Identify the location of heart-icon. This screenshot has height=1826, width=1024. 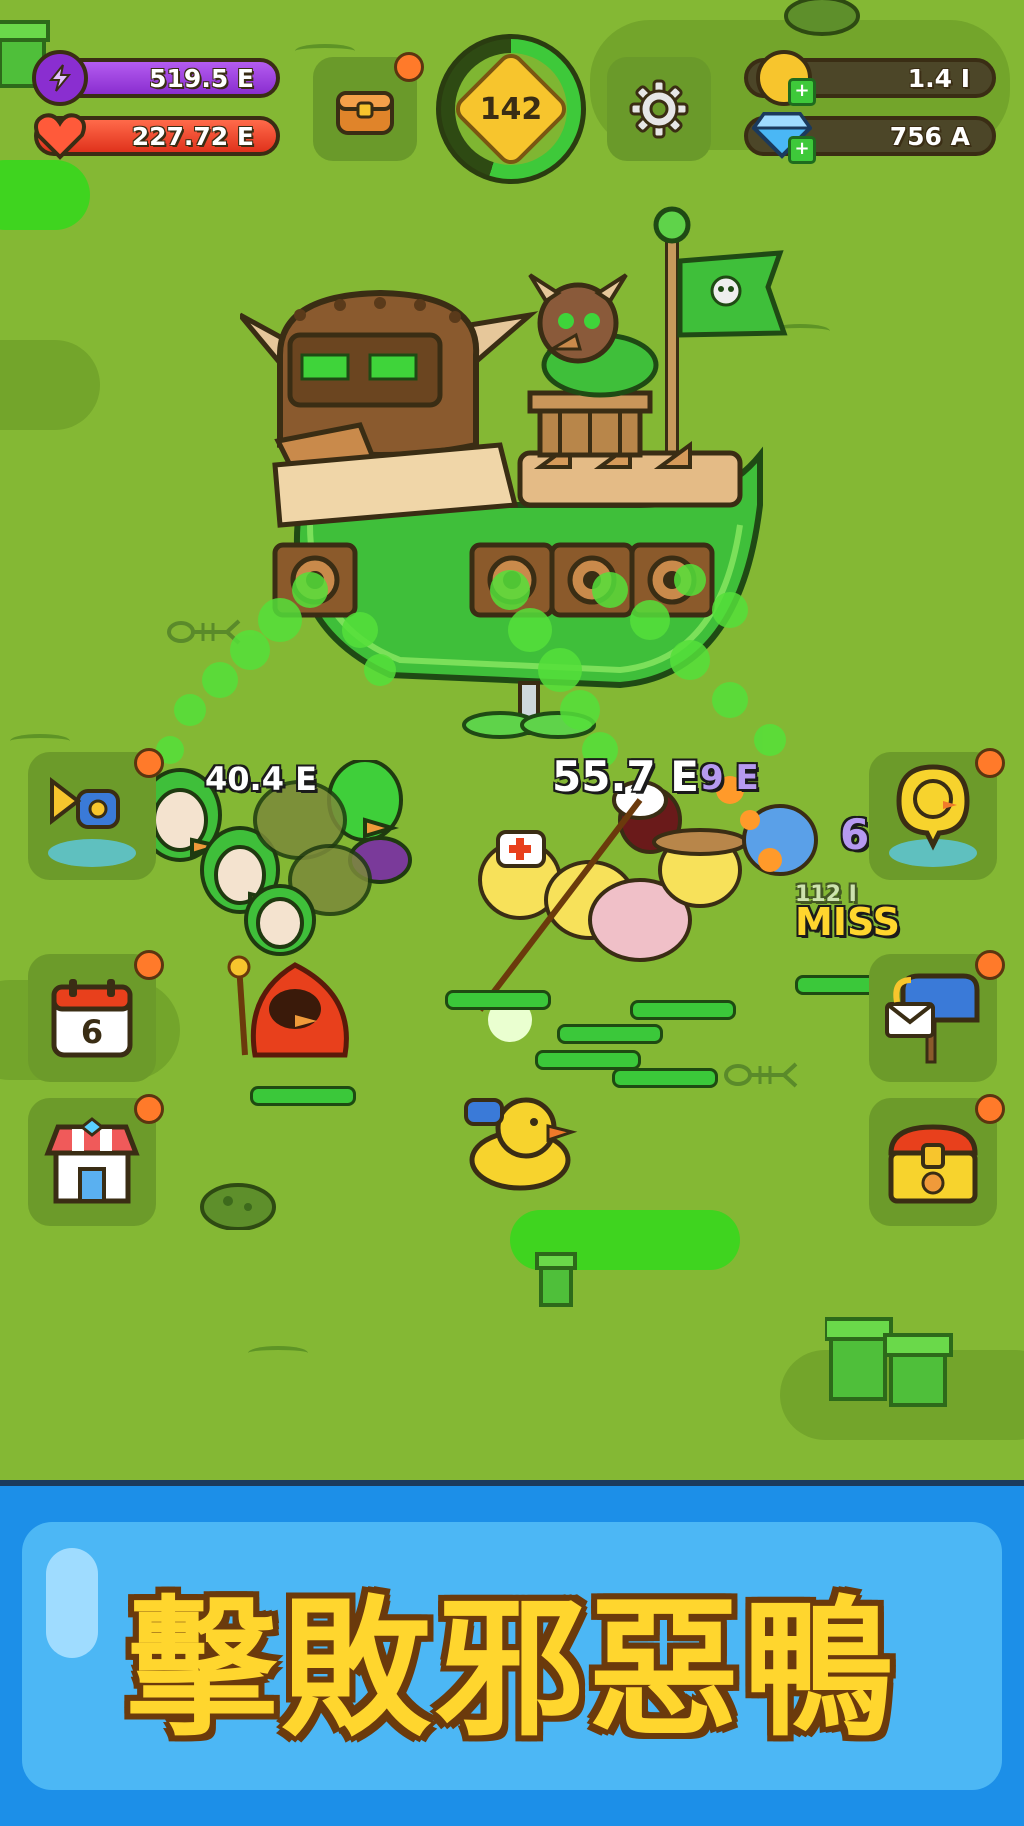
(60, 136).